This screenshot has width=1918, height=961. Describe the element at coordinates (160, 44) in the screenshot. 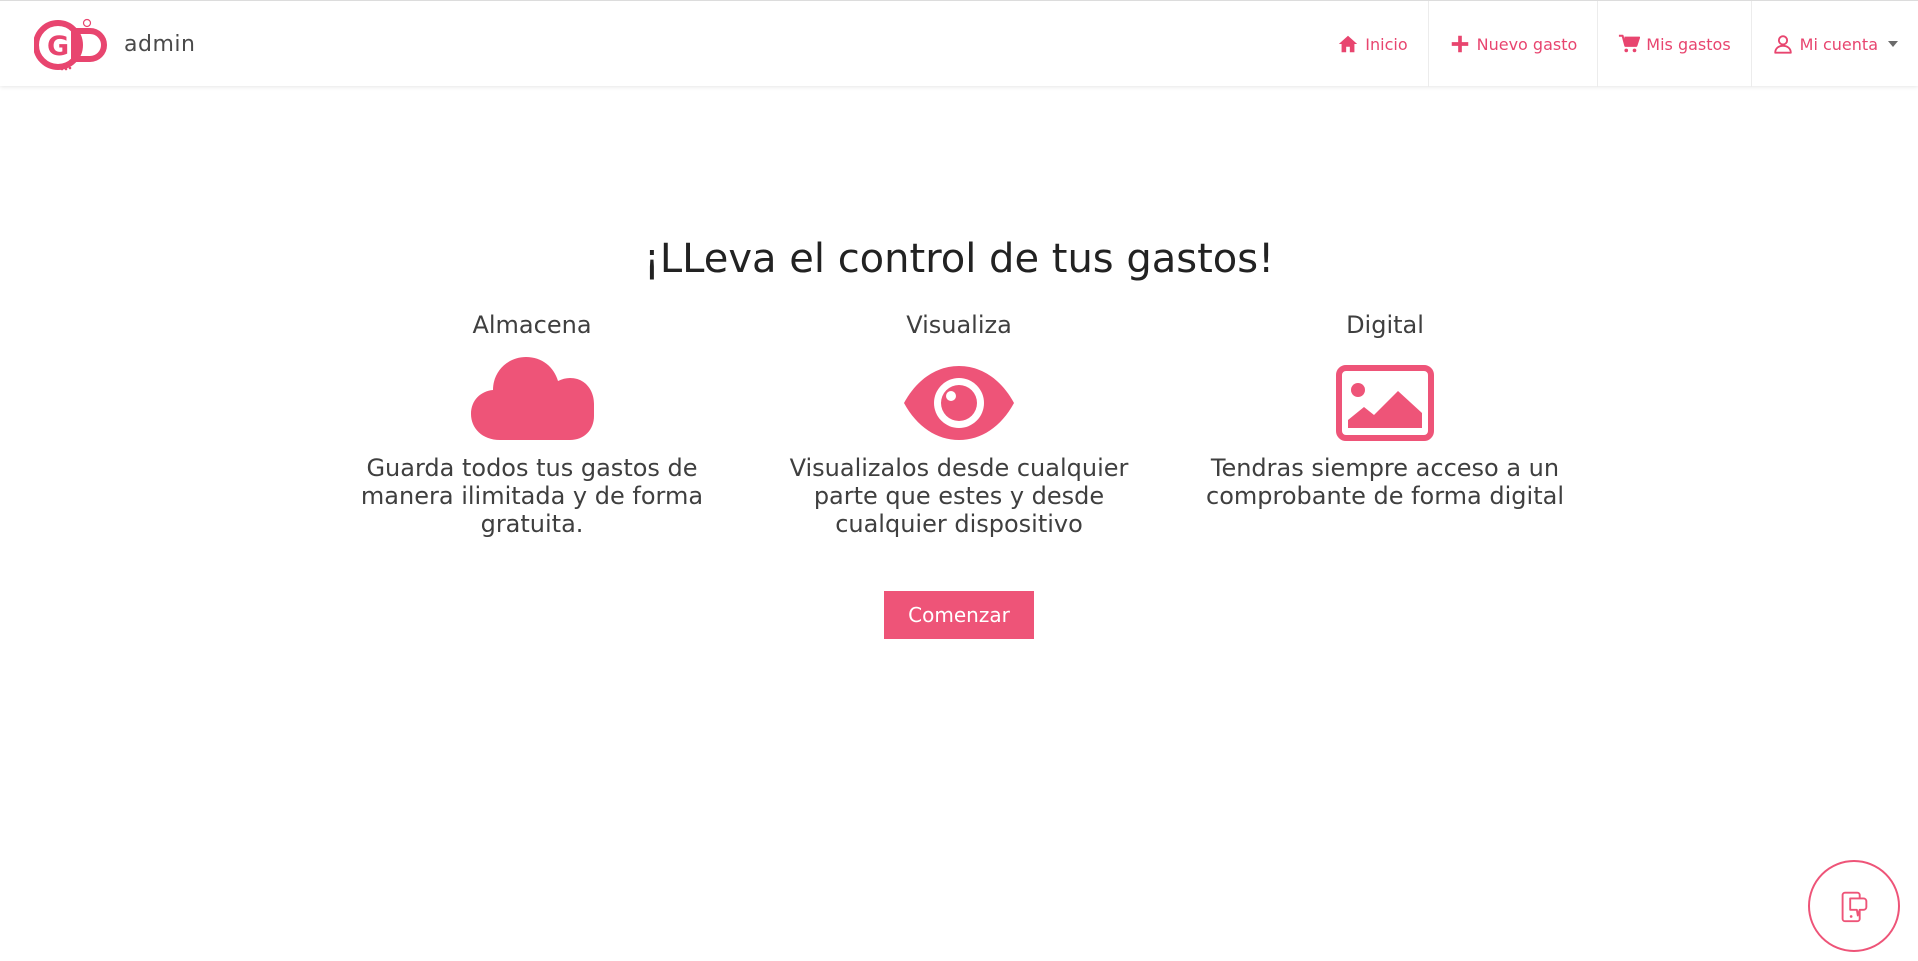

I see `brand-text: admin` at that location.